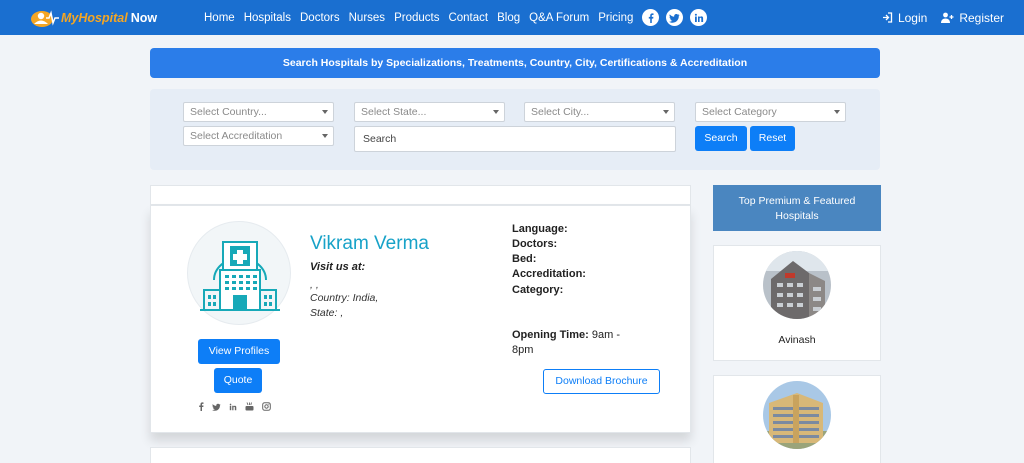 Image resolution: width=1024 pixels, height=463 pixels. What do you see at coordinates (416, 18) in the screenshot?
I see `nav-products: Products` at bounding box center [416, 18].